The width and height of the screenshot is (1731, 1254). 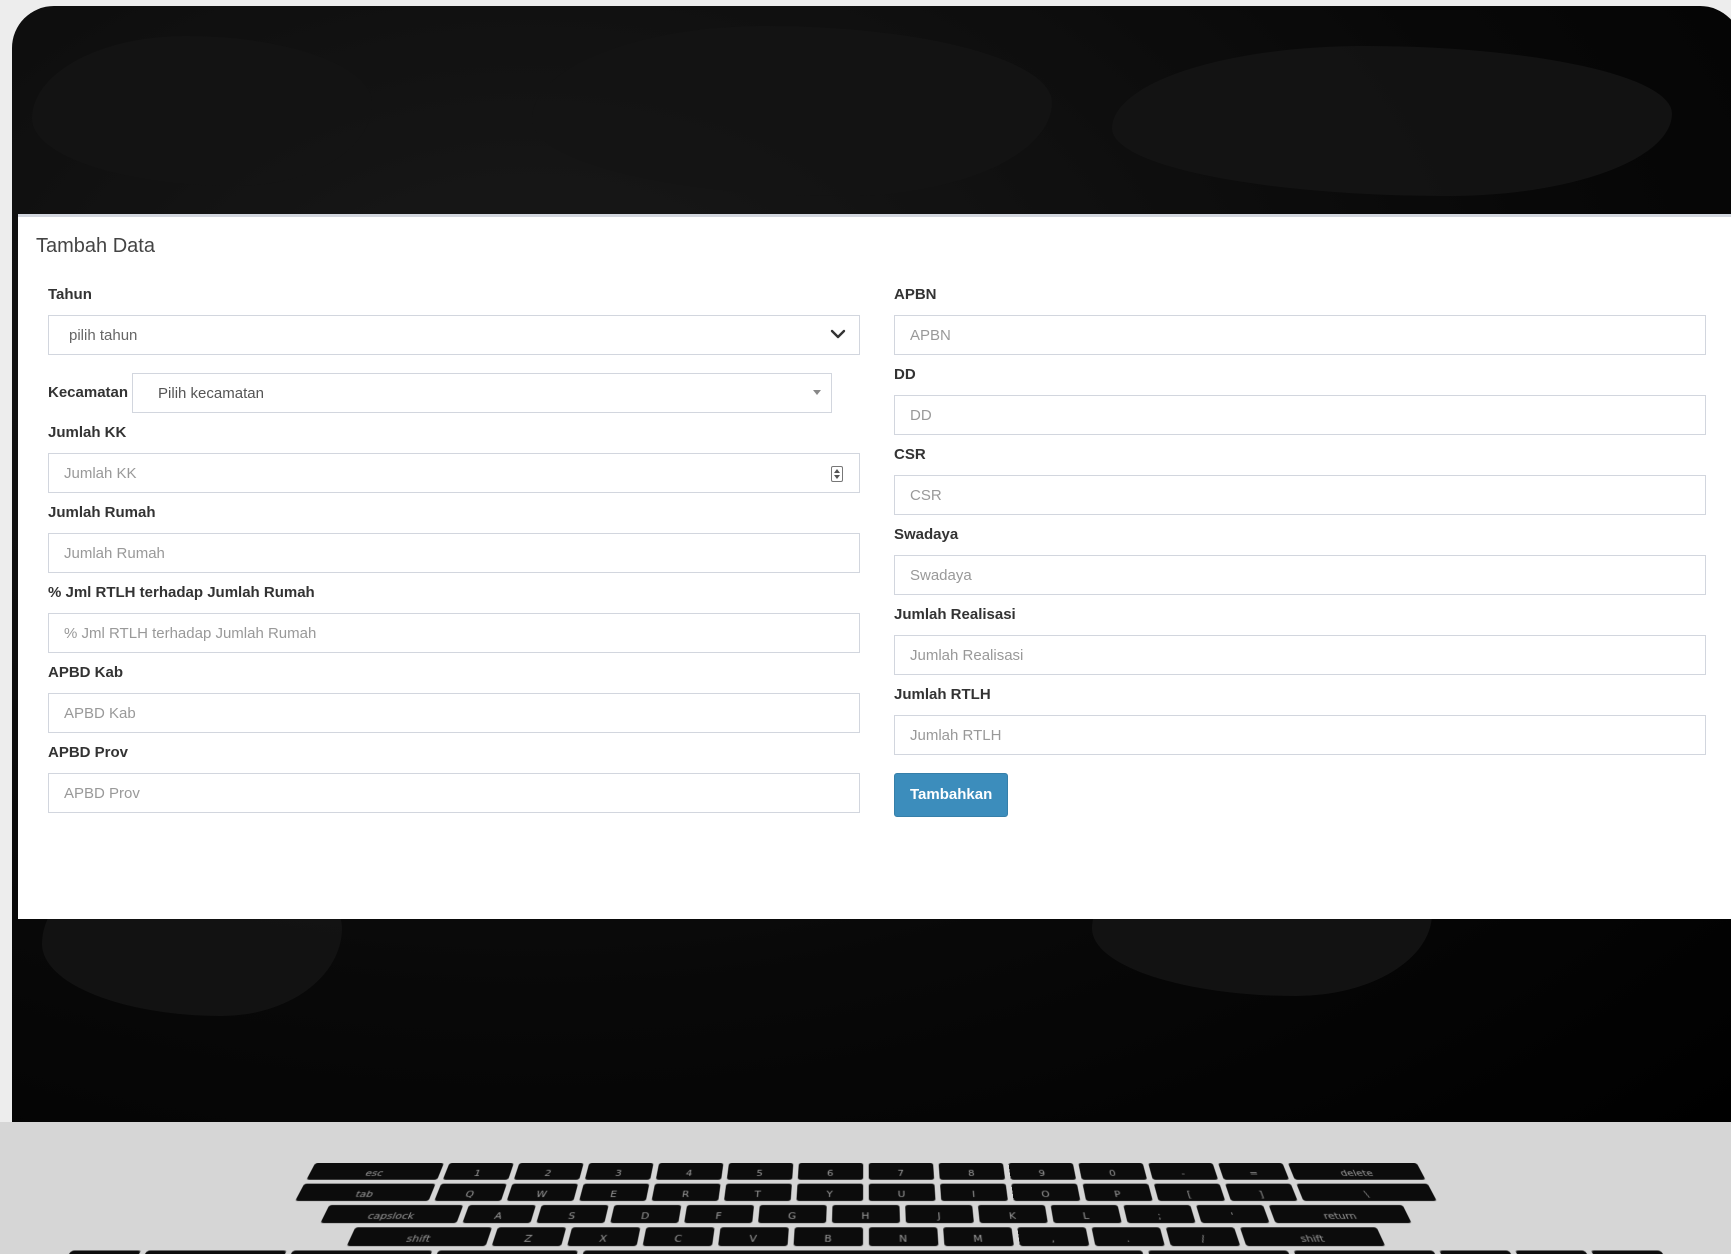 What do you see at coordinates (1117, 1192) in the screenshot?
I see `keyboard-key: P` at bounding box center [1117, 1192].